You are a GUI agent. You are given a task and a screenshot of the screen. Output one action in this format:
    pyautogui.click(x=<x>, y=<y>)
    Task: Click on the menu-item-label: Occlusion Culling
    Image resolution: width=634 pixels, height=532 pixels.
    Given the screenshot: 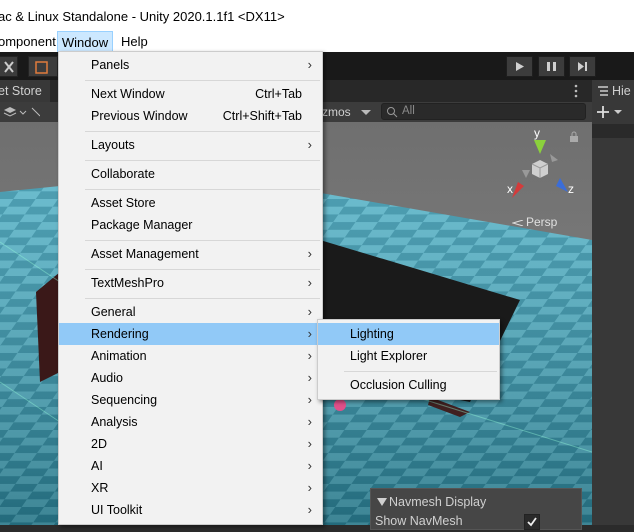 What is the action you would take?
    pyautogui.click(x=398, y=385)
    